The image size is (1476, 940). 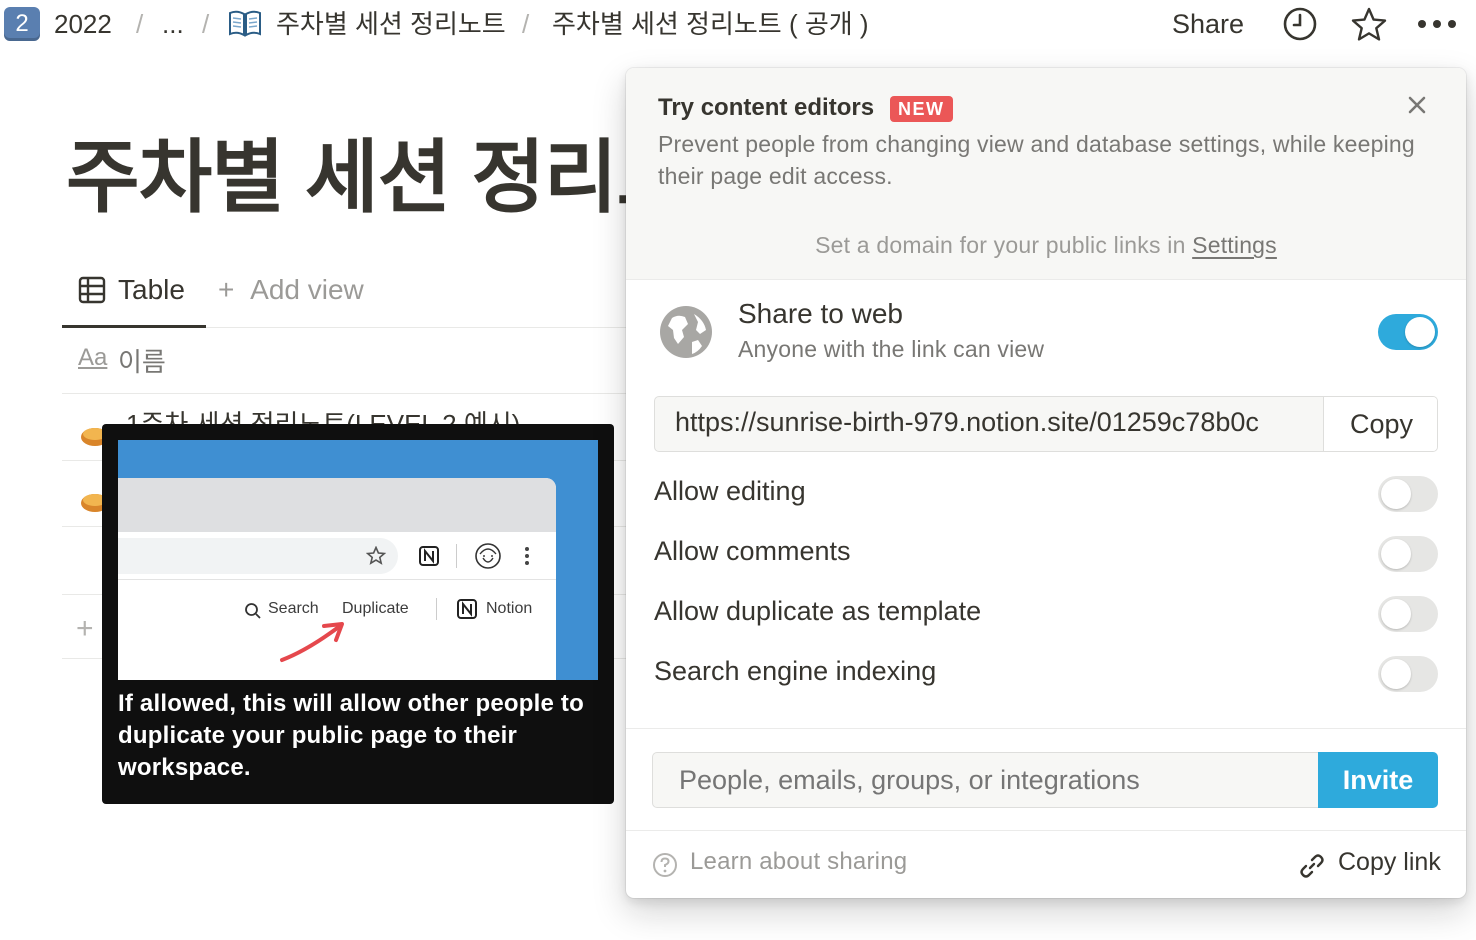 What do you see at coordinates (730, 491) in the screenshot?
I see `allow-editing-label: Allow editing` at bounding box center [730, 491].